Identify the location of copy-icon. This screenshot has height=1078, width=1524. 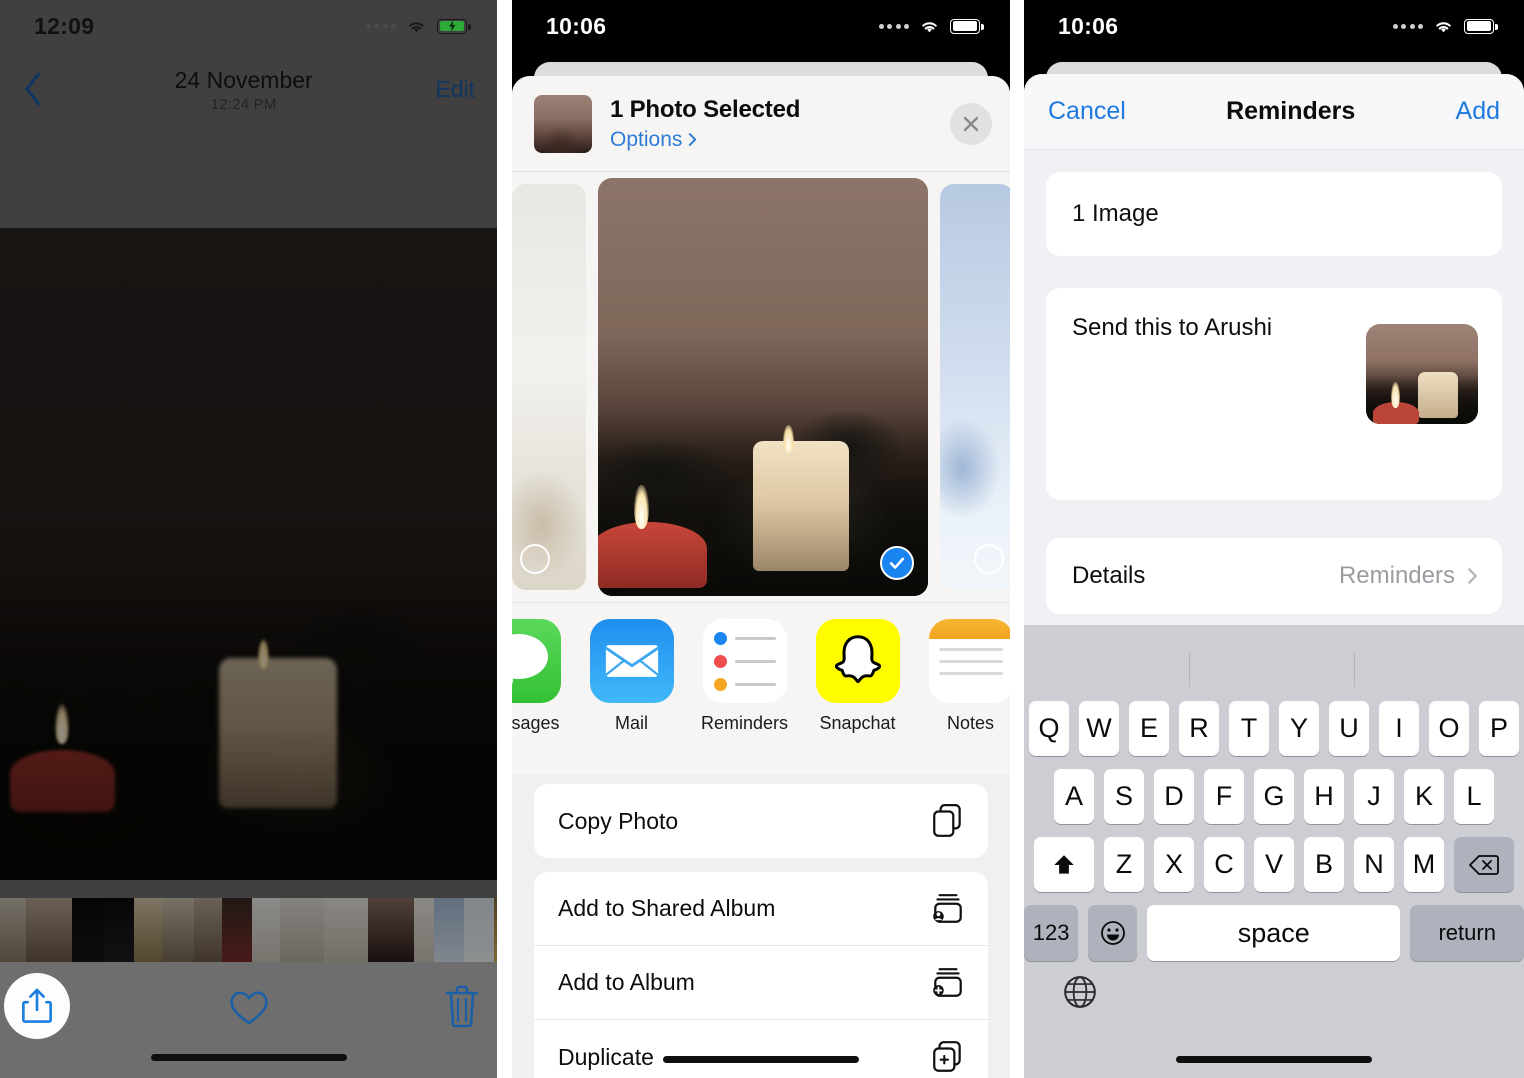
(947, 820).